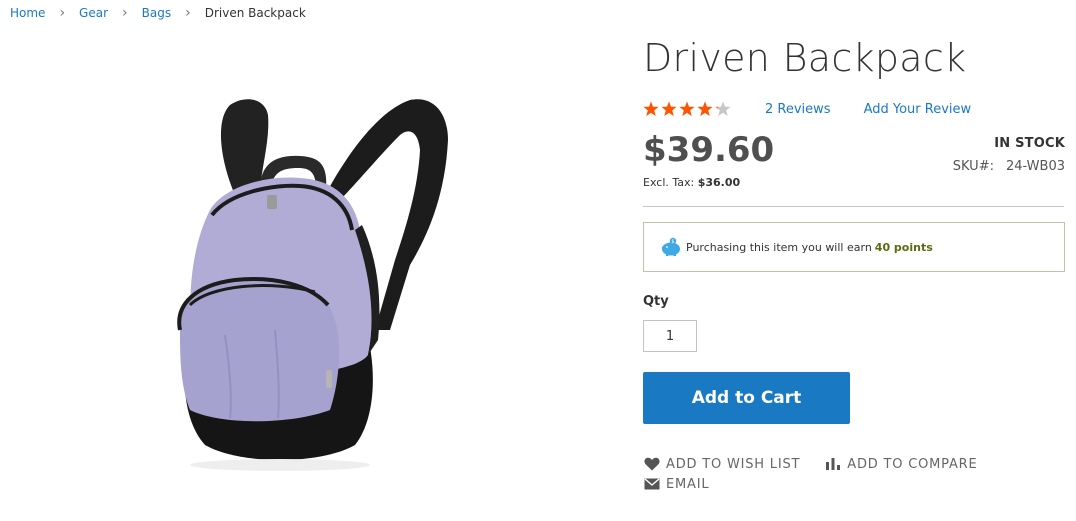  I want to click on breadcrumb-bags: Bags, so click(156, 13).